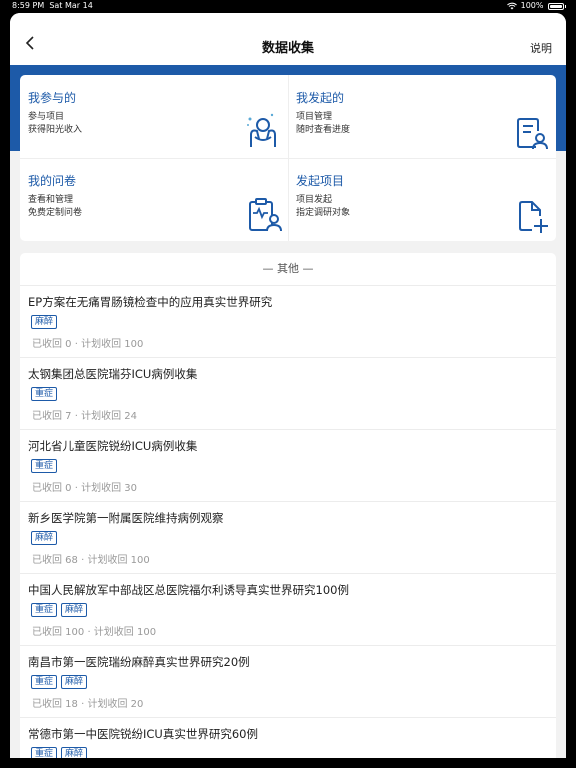  Describe the element at coordinates (565, 6) in the screenshot. I see `battery-cap` at that location.